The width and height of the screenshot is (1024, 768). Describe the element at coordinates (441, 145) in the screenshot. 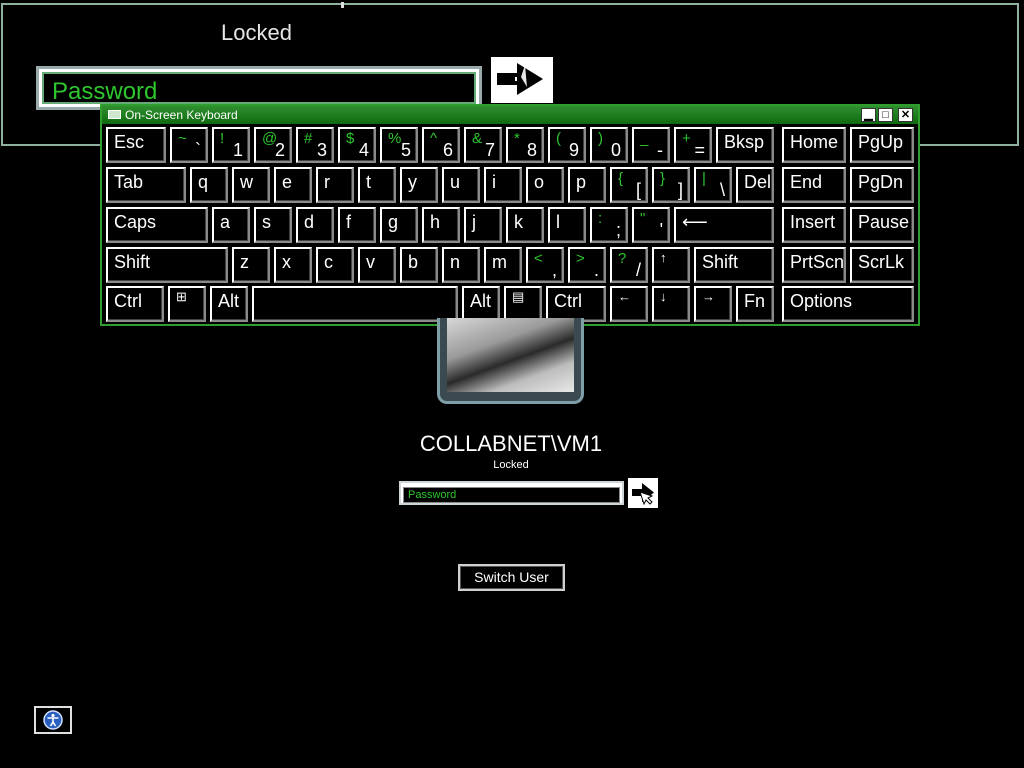

I see `key-6: ^ 6` at that location.